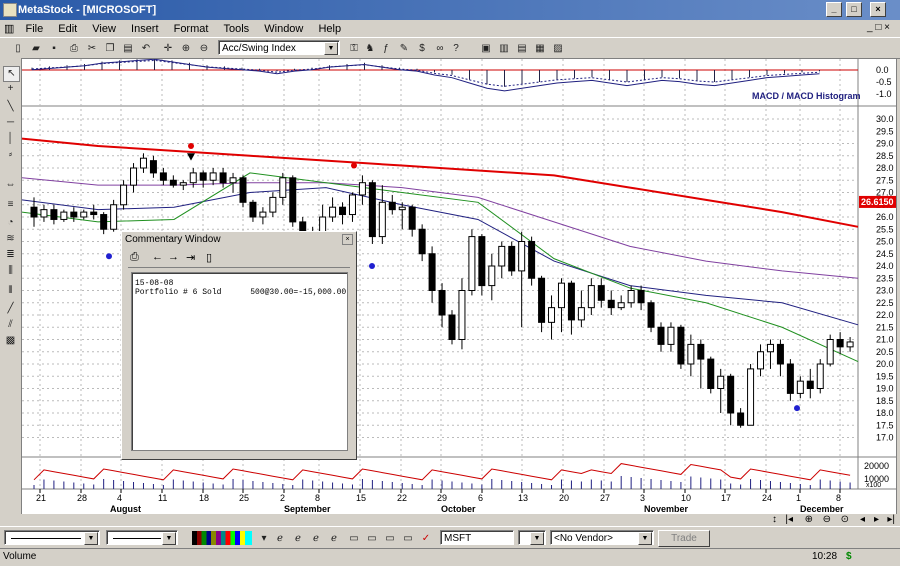 The width and height of the screenshot is (900, 566). I want to click on new-icon: ▯, so click(18, 48).